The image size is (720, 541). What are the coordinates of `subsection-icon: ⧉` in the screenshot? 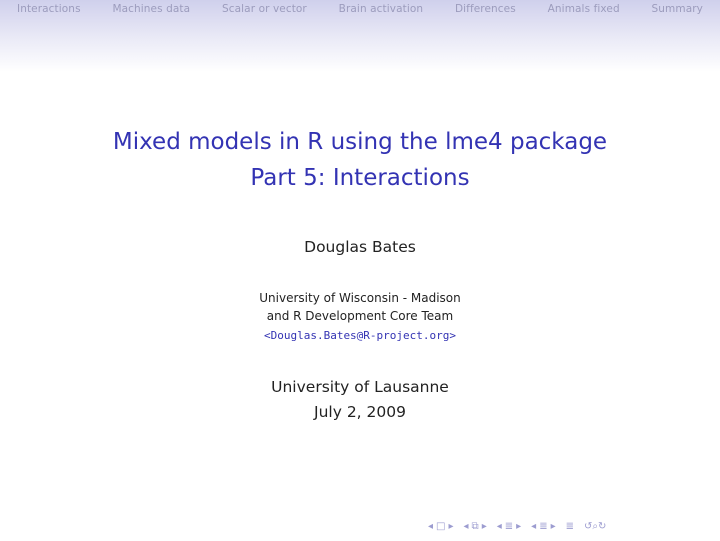 It's located at (475, 526).